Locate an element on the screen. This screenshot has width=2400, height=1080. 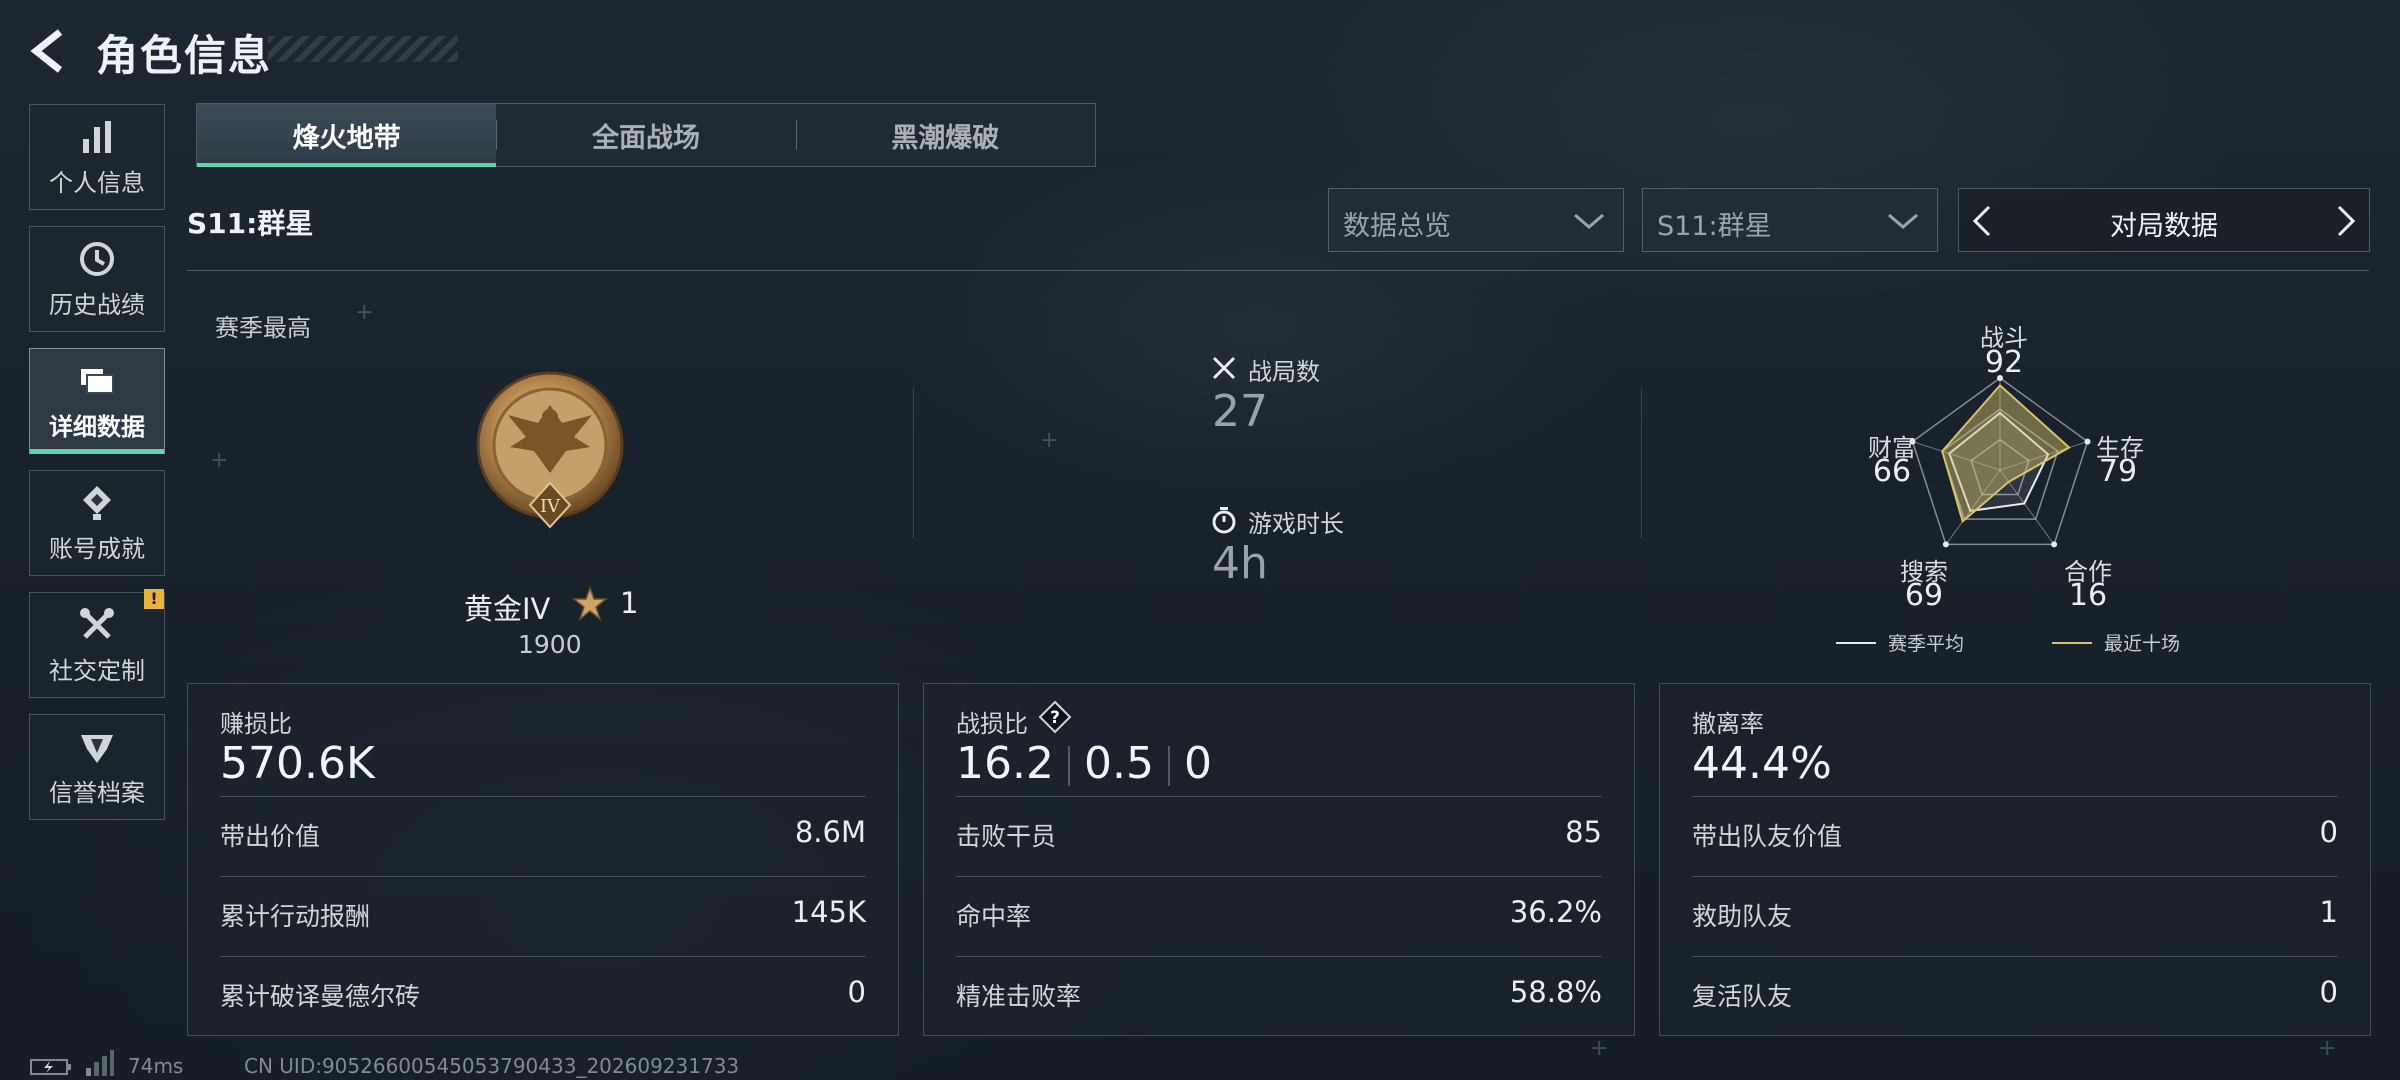
dropdown-value: 数据总览 is located at coordinates (1397, 226).